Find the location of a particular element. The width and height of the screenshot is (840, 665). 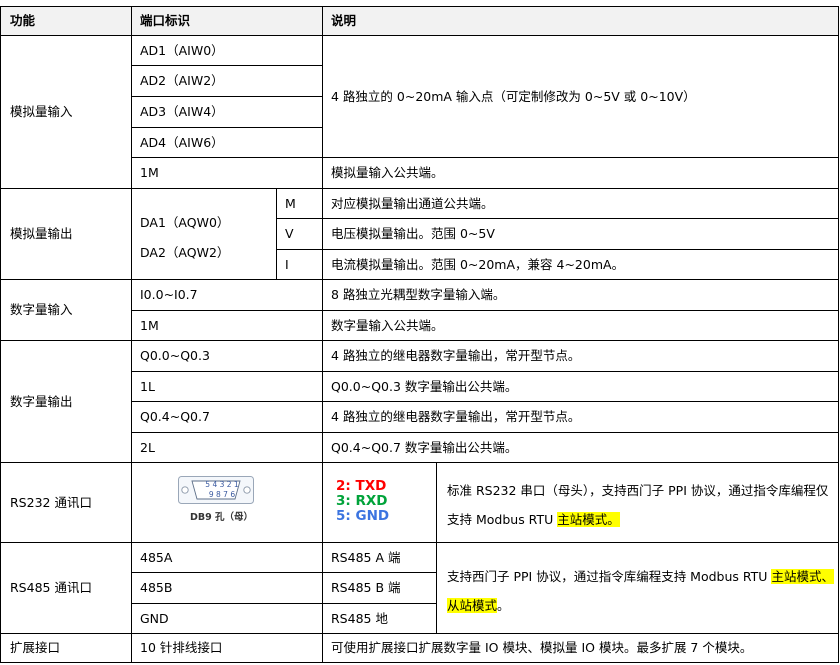

analog-out-desc-v: 电压模拟量输出。范围 0~5V is located at coordinates (413, 233).